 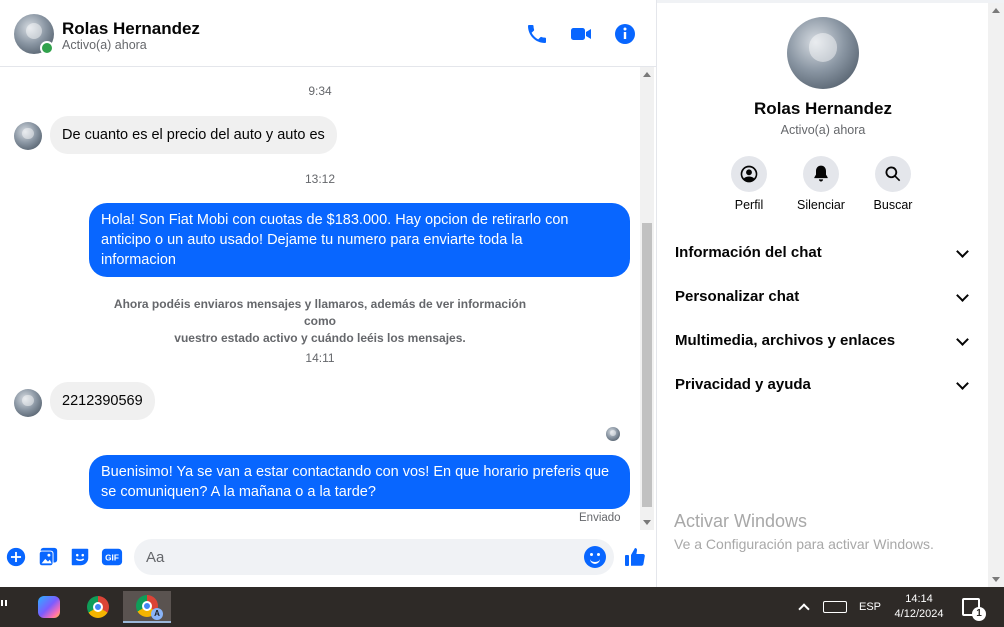 What do you see at coordinates (806, 607) in the screenshot?
I see `hidden-icons-chevron-icon` at bounding box center [806, 607].